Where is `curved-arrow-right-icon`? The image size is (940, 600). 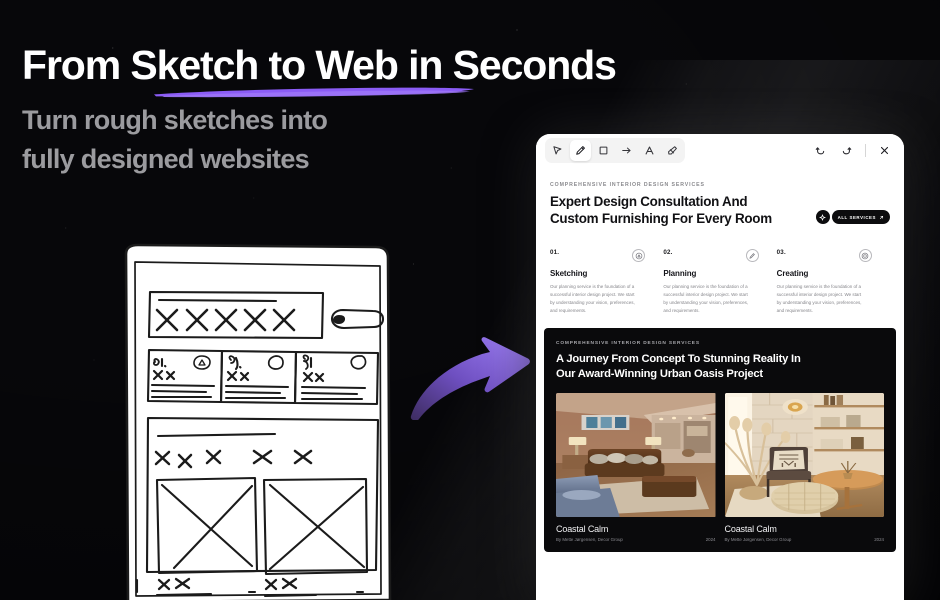 curved-arrow-right-icon is located at coordinates (470, 378).